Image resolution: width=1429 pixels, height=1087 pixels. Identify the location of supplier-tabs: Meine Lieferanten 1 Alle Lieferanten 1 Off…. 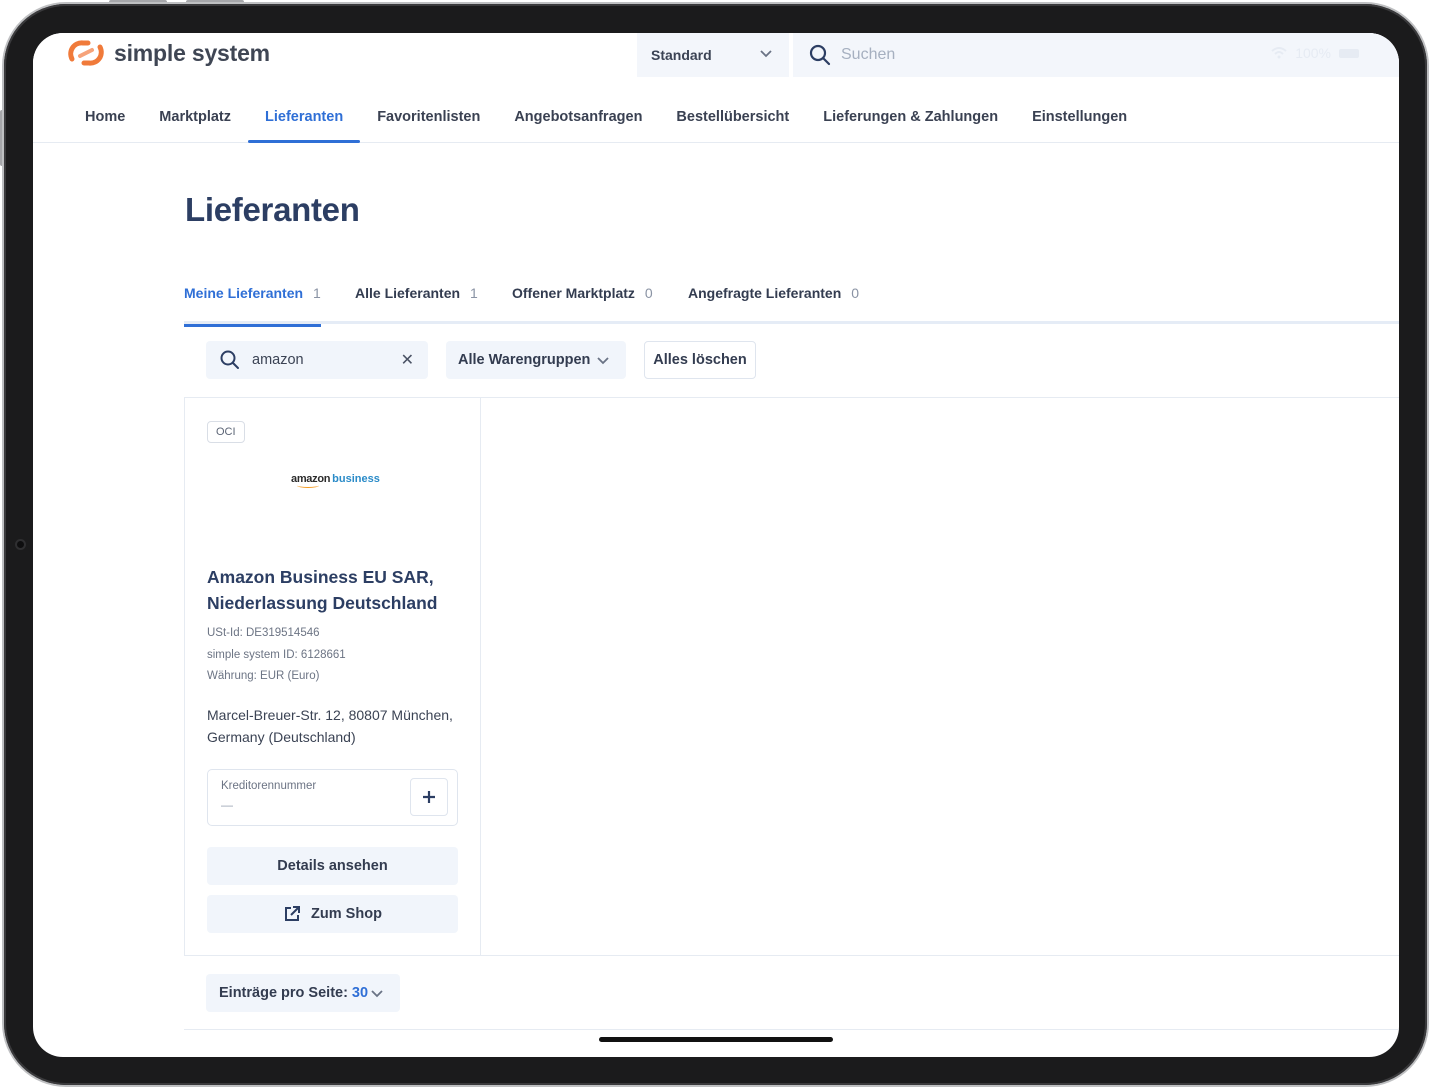
(791, 306).